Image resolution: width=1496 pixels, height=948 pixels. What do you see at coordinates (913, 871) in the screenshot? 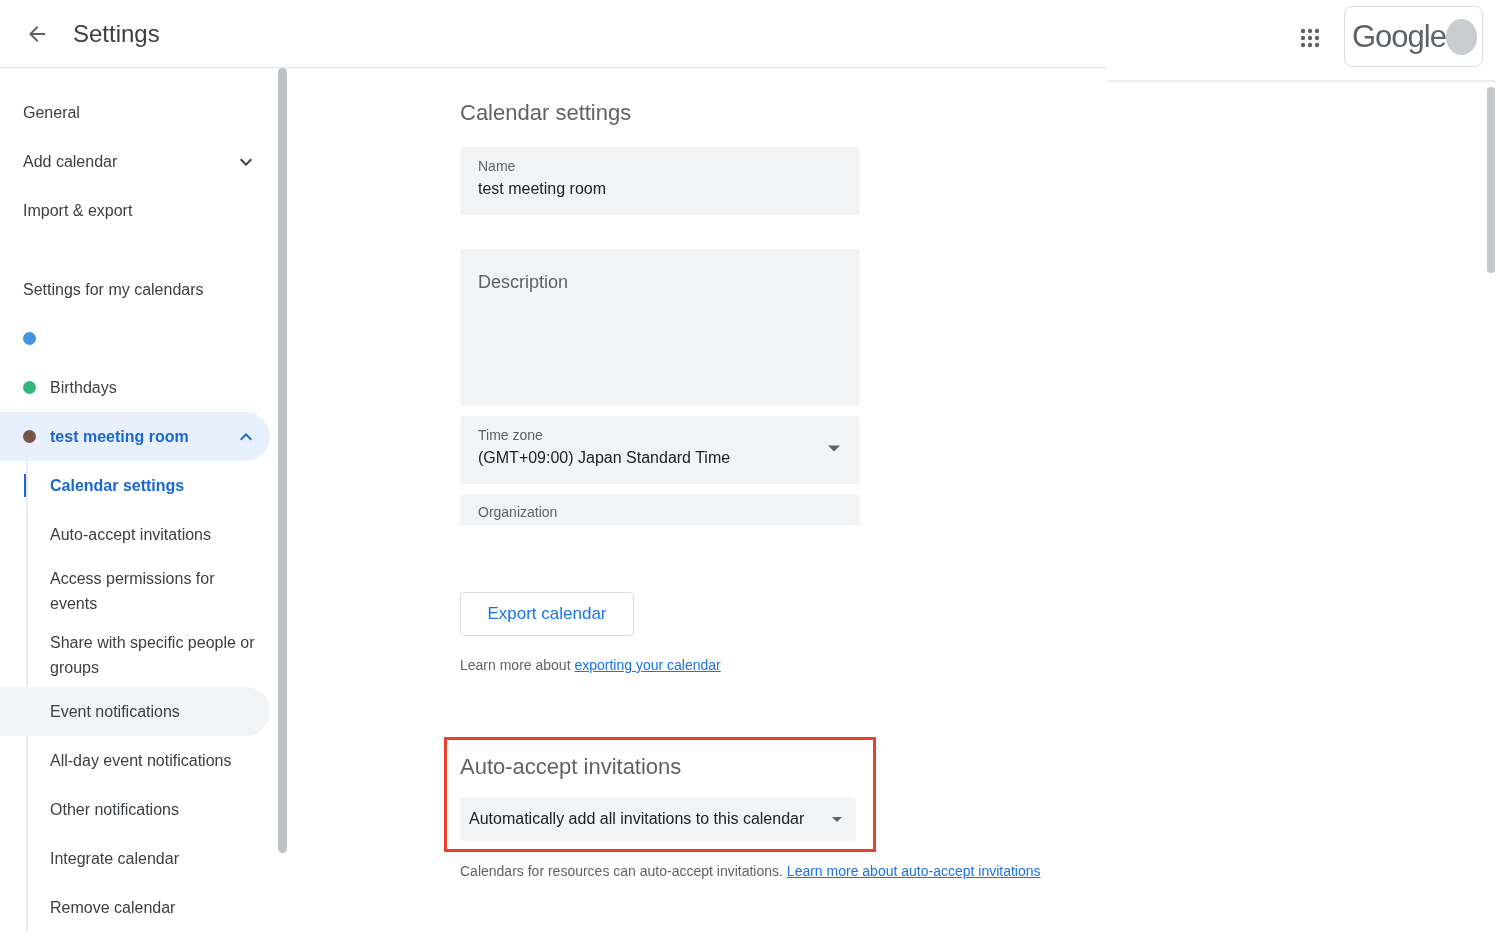
I see `auto-accept-help-link: Learn more about auto-accept invitations` at bounding box center [913, 871].